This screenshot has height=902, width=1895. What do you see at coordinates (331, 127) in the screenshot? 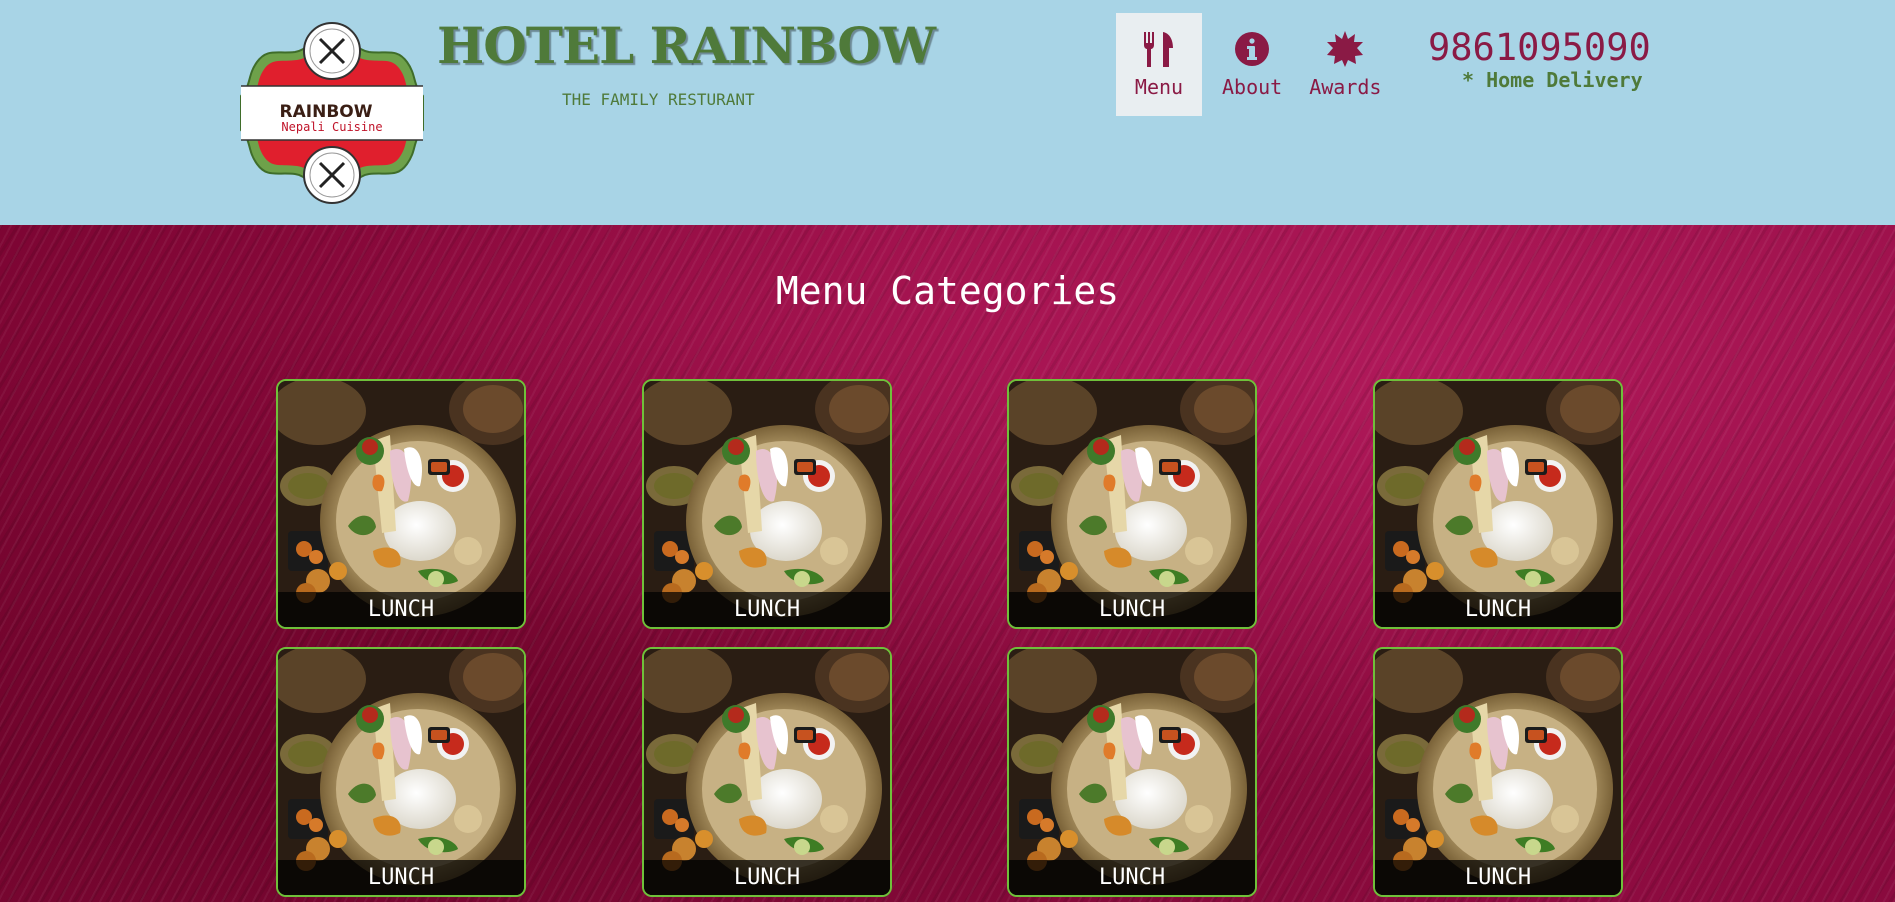
I see `logo-text-cuisine: Nepali Cuisine` at bounding box center [331, 127].